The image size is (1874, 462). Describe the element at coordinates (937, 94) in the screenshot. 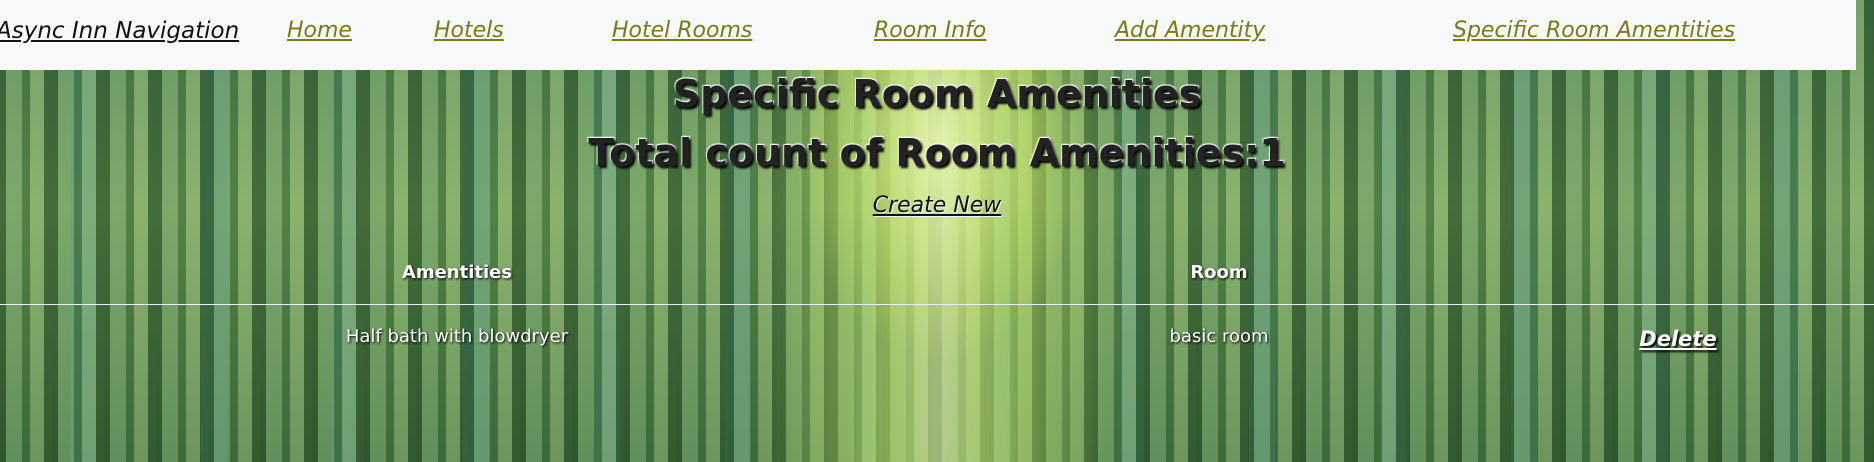

I see `page-title: Specific Room Amenities` at that location.